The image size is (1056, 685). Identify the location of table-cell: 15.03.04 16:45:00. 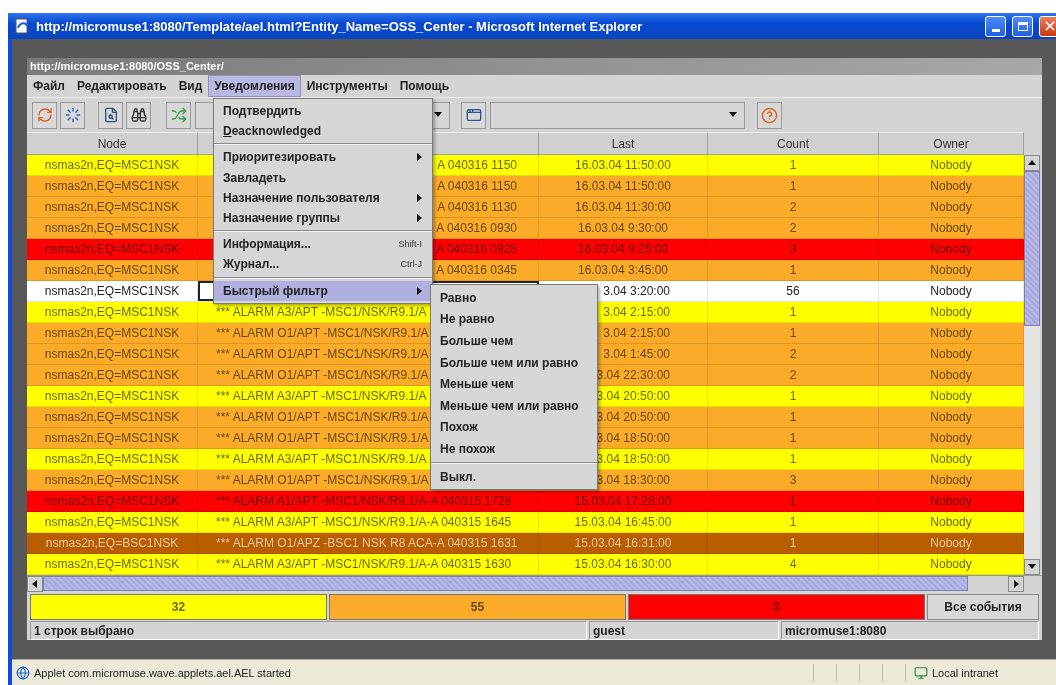
(623, 522).